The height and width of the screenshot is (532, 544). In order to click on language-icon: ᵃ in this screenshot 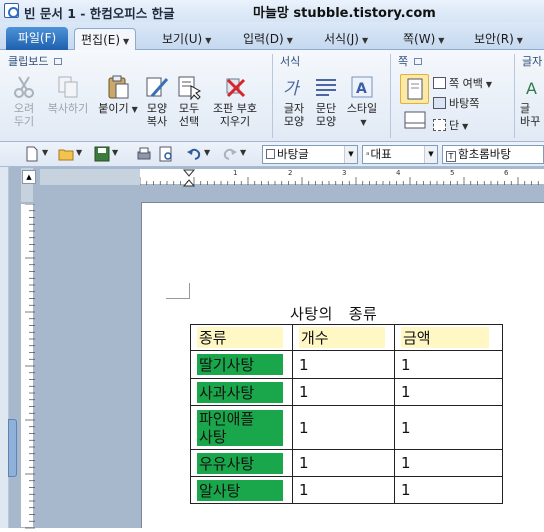, I will do `click(368, 156)`.